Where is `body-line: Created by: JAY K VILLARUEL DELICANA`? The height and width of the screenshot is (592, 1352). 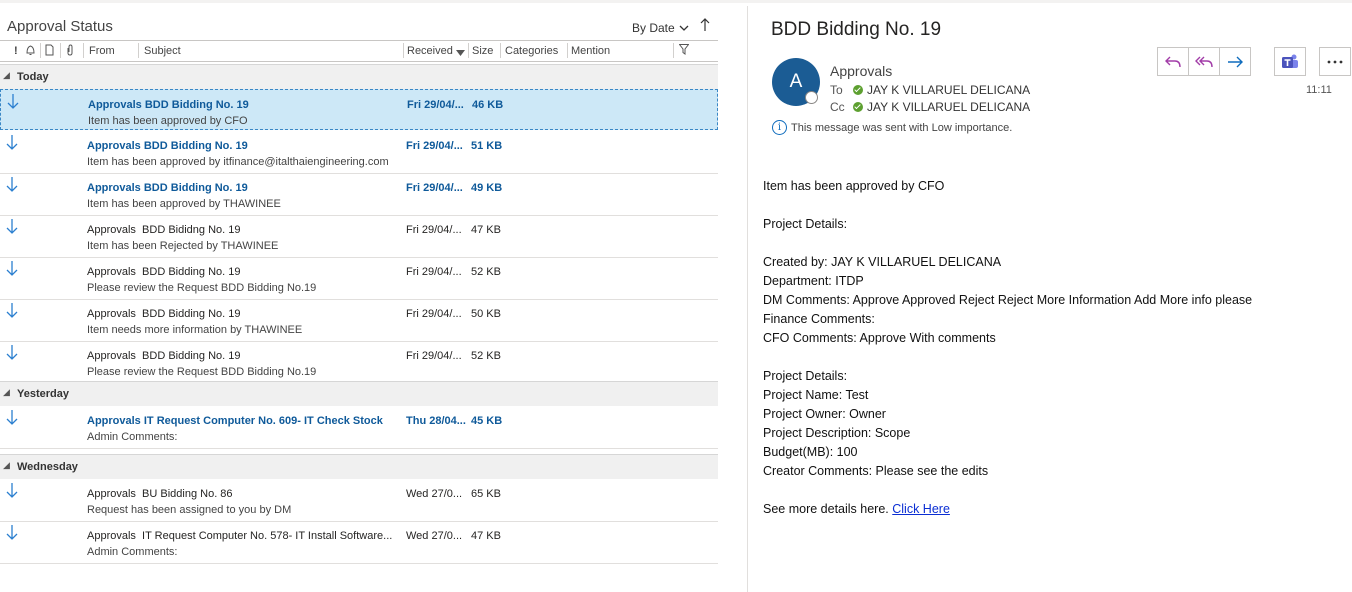 body-line: Created by: JAY K VILLARUEL DELICANA is located at coordinates (882, 262).